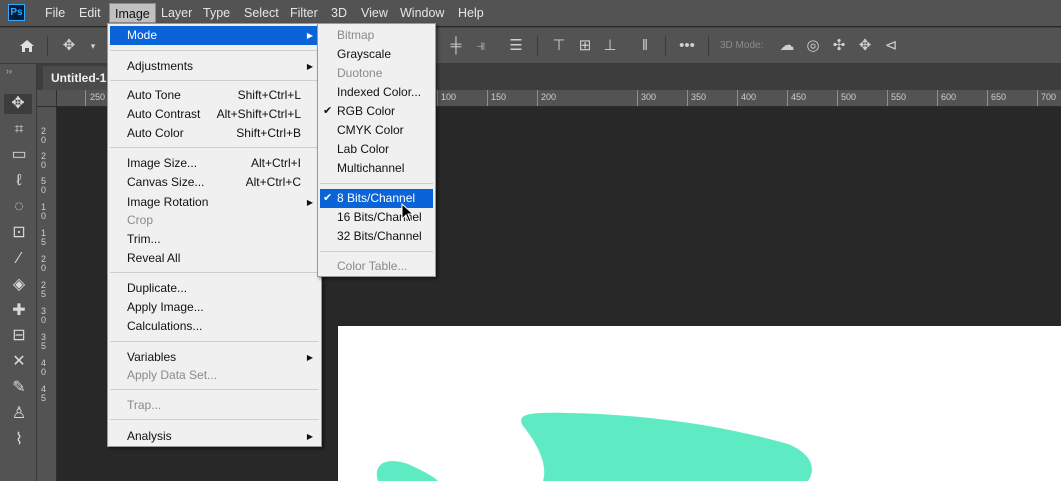 The width and height of the screenshot is (1061, 481). What do you see at coordinates (19, 336) in the screenshot?
I see `patch-tool-icon: ⊟` at bounding box center [19, 336].